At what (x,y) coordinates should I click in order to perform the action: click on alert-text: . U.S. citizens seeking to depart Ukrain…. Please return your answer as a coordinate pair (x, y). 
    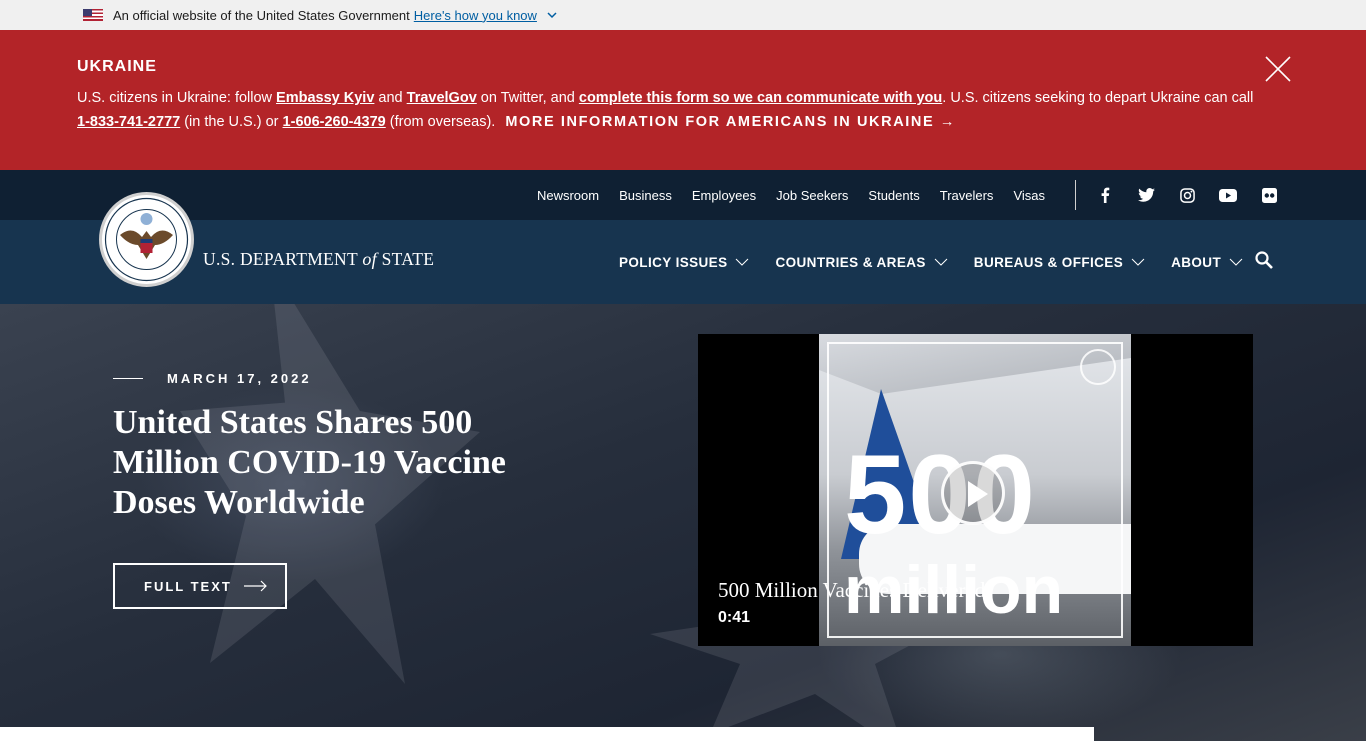
    Looking at the image, I should click on (1098, 98).